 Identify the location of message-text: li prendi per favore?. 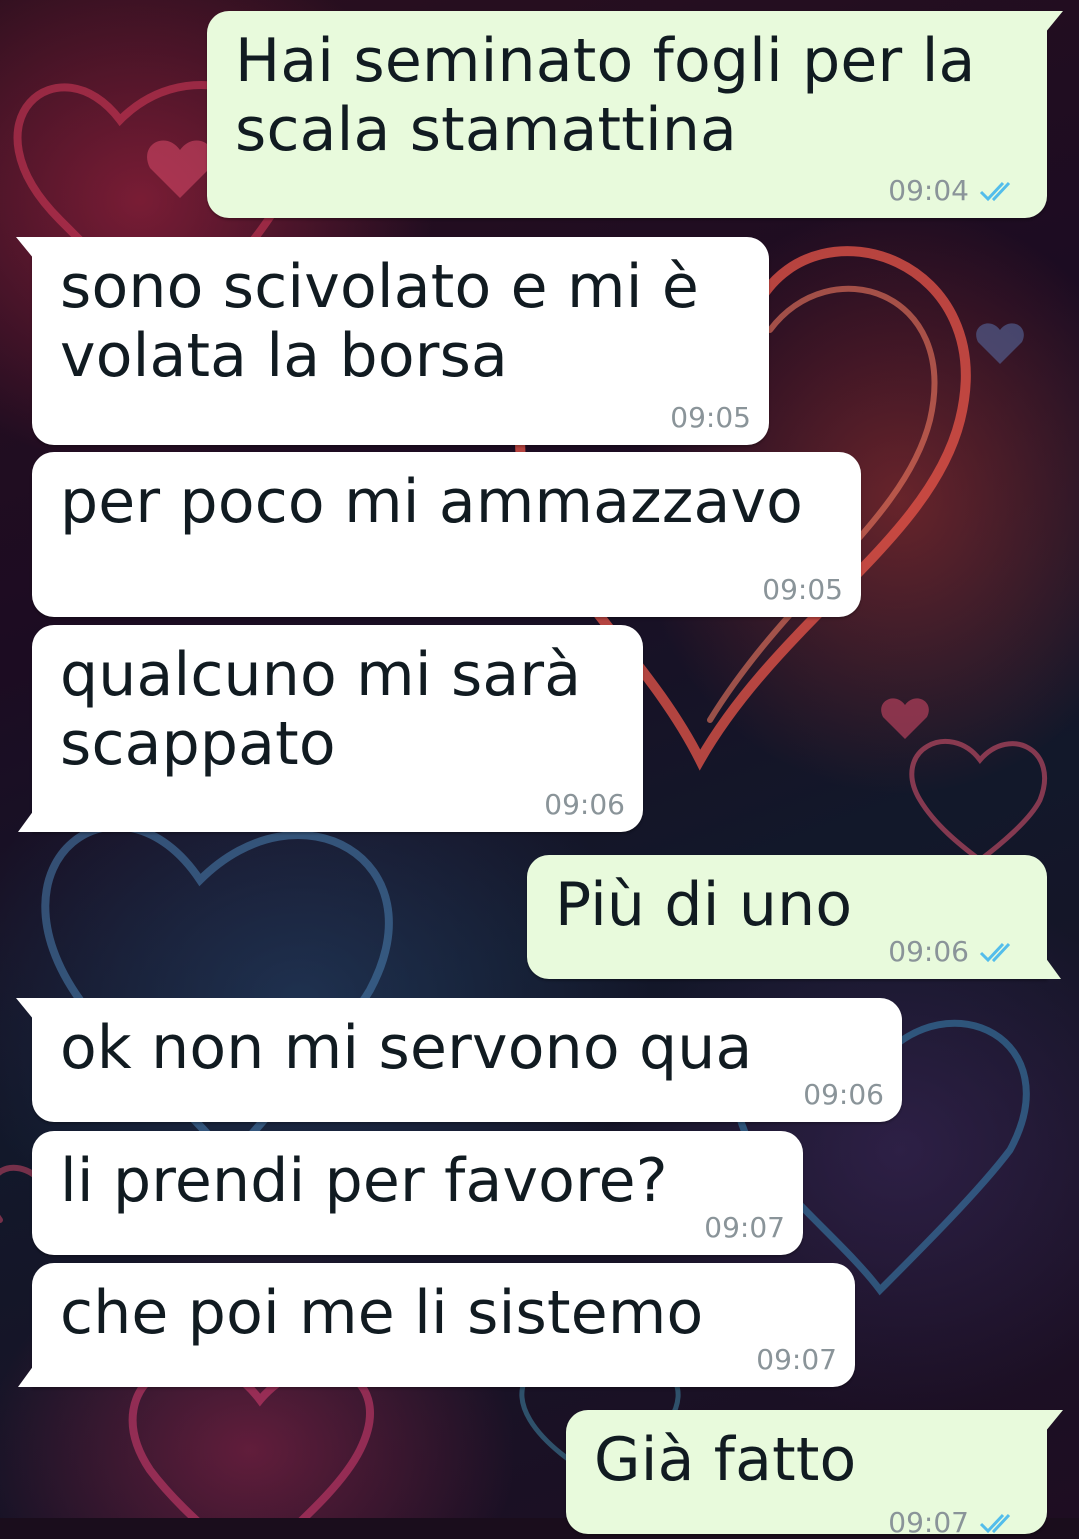
(364, 1181).